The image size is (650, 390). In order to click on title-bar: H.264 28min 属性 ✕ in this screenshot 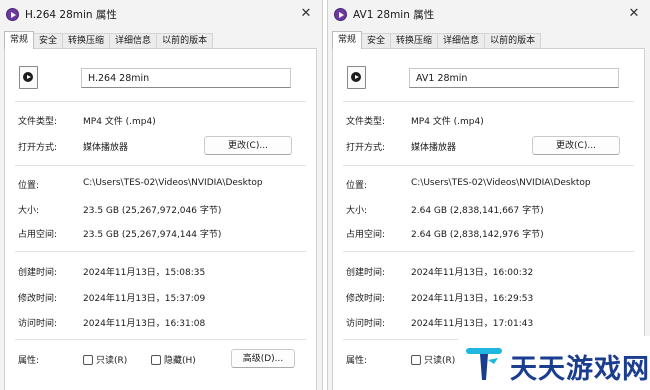, I will do `click(161, 15)`.